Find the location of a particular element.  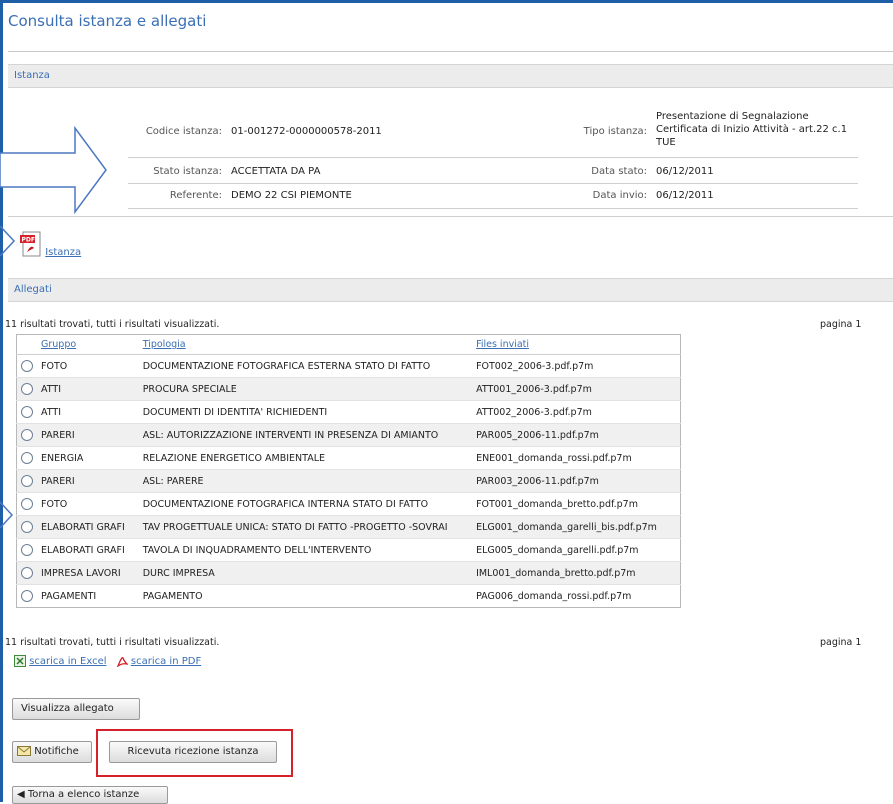

sort-link-gruppo: Gruppo is located at coordinates (58, 344).